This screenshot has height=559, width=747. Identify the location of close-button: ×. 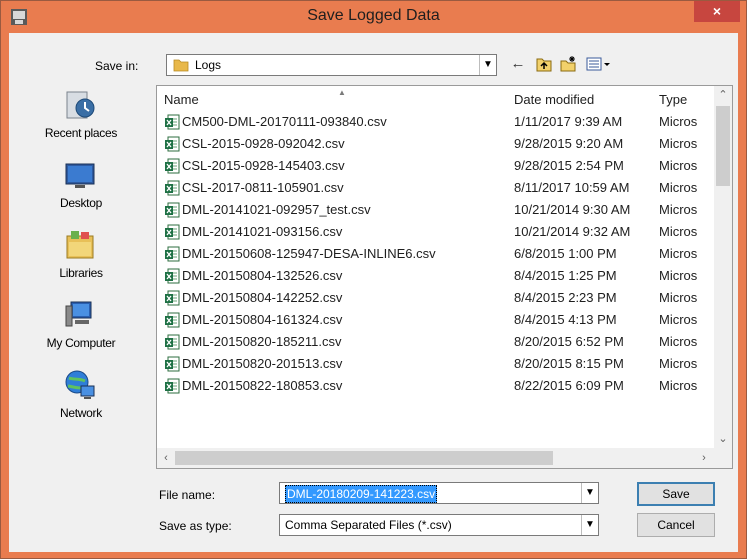
(717, 11).